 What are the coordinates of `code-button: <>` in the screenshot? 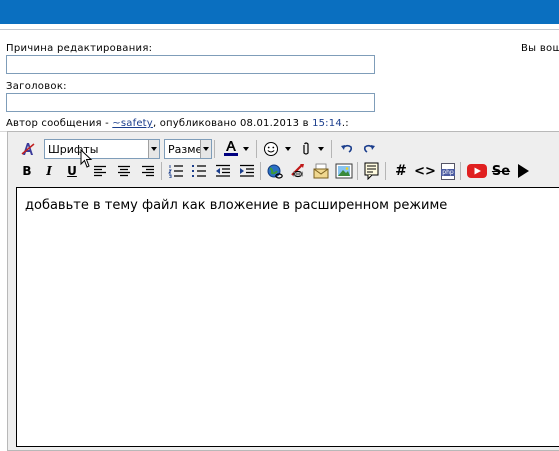 It's located at (425, 171).